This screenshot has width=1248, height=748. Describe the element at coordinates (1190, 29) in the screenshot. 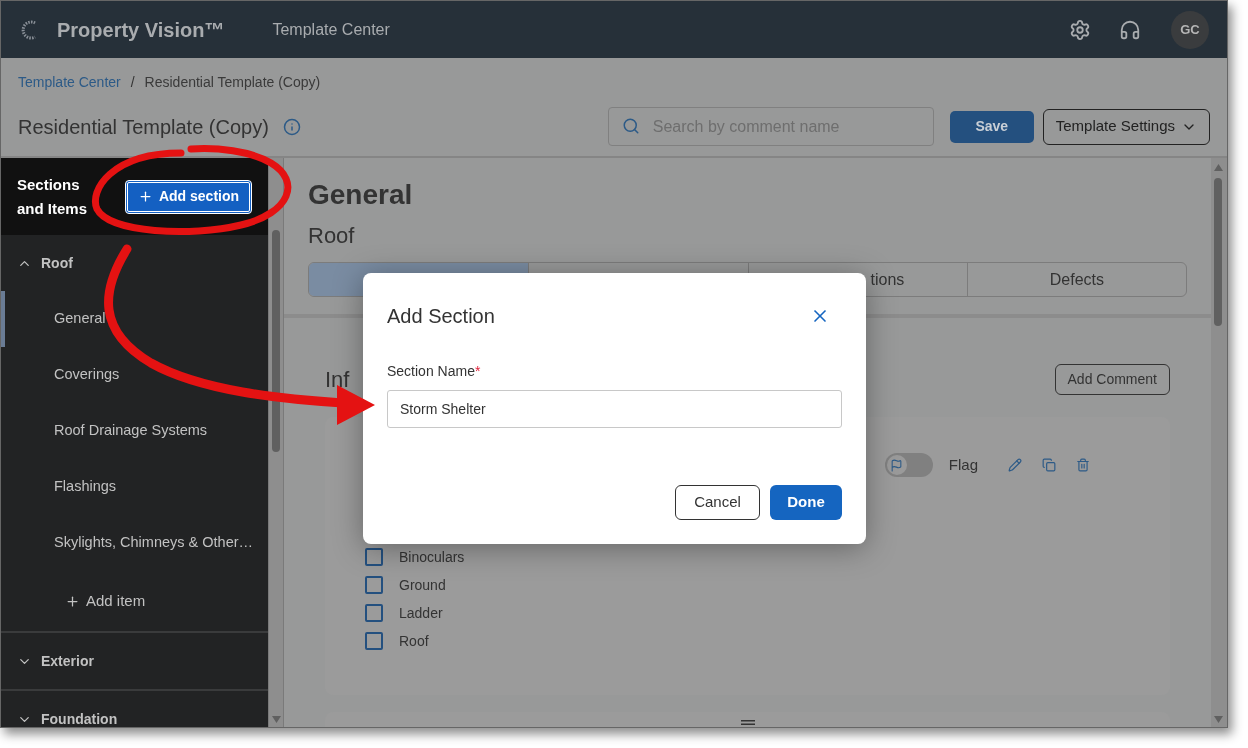

I see `user-avatar: GC` at that location.